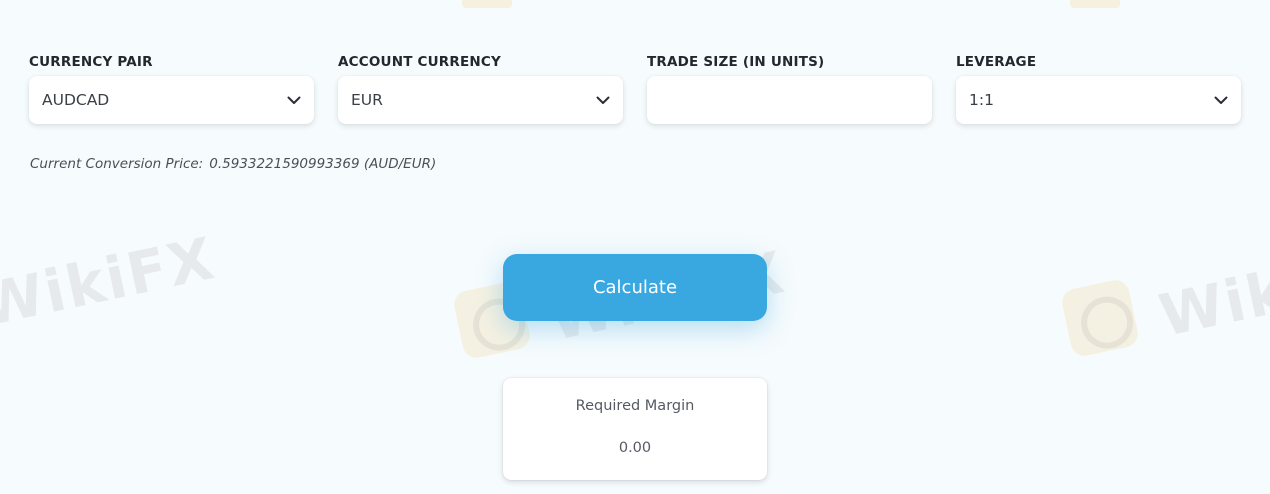  What do you see at coordinates (1098, 100) in the screenshot?
I see `leverage-select: 1:1` at bounding box center [1098, 100].